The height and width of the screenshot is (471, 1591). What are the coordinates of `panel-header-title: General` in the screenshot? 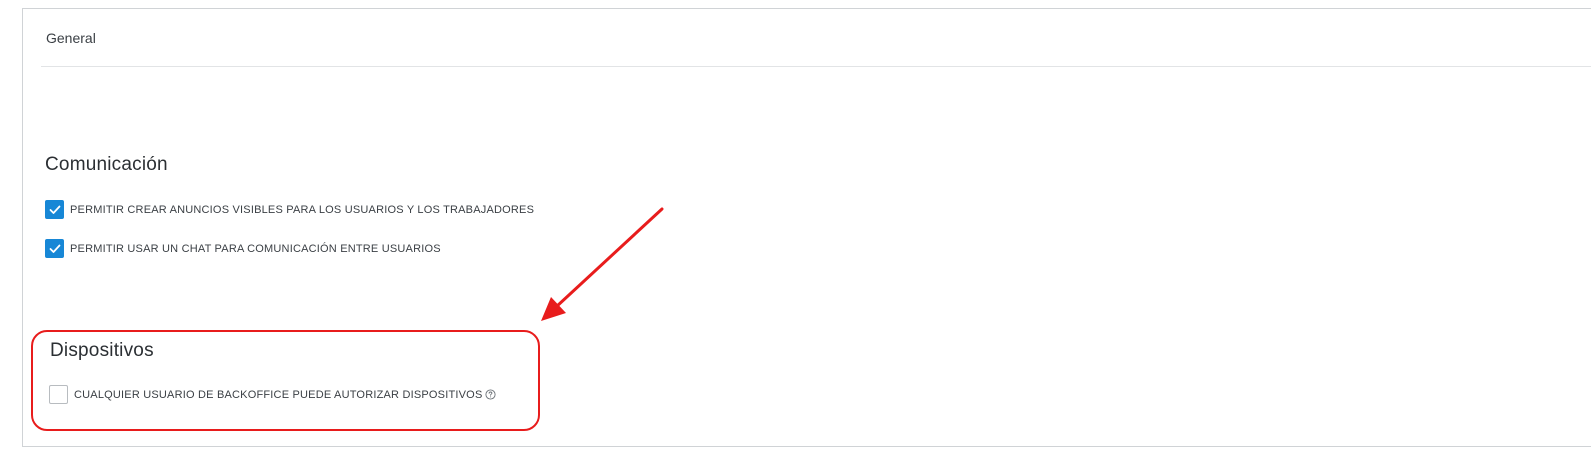 It's located at (71, 38).